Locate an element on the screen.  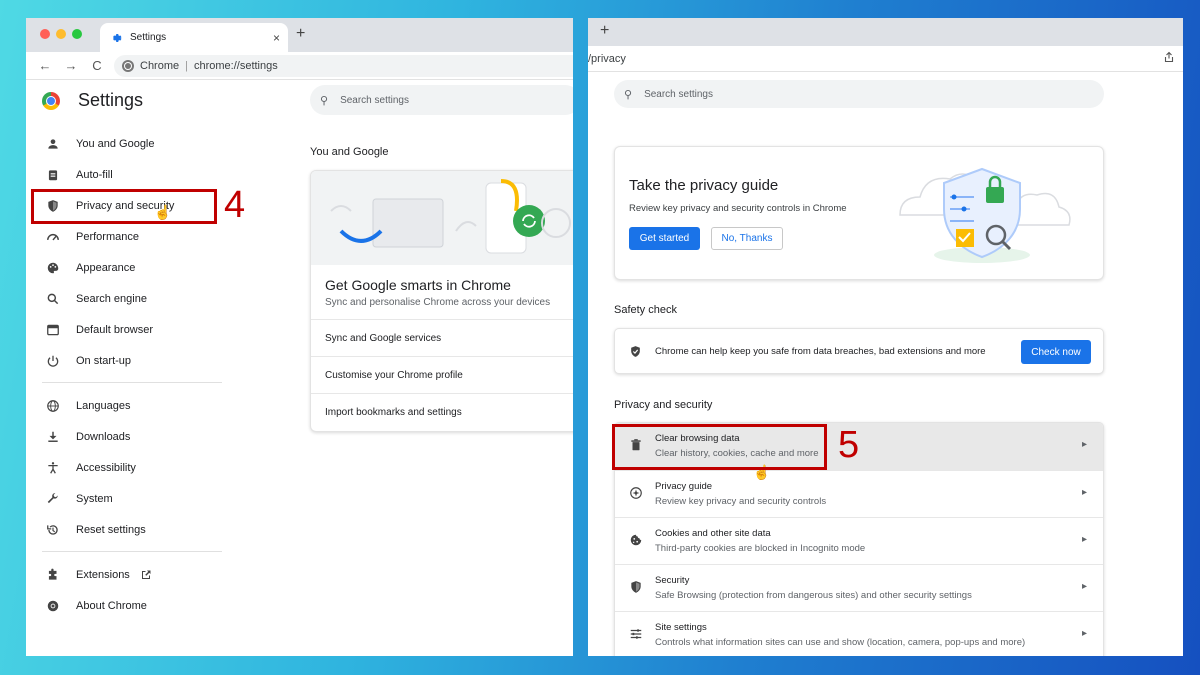
sidebar-item-label: Performance is located at coordinates (107, 236).